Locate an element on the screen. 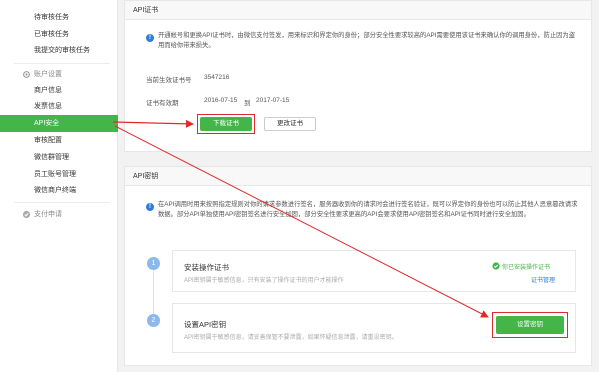 Image resolution: width=599 pixels, height=372 pixels. sidebar-item-pending-tasks: 待审核任务 is located at coordinates (59, 17).